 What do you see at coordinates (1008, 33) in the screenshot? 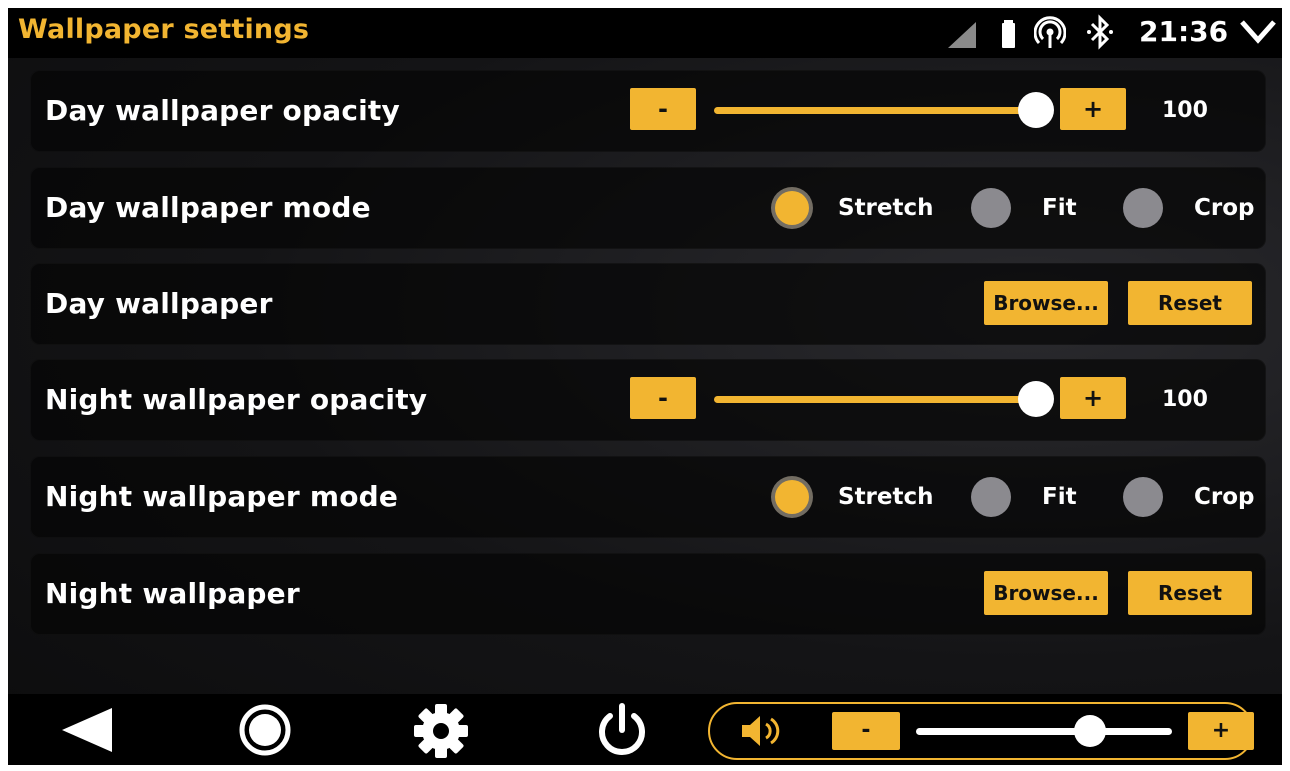
I see `battery-icon` at bounding box center [1008, 33].